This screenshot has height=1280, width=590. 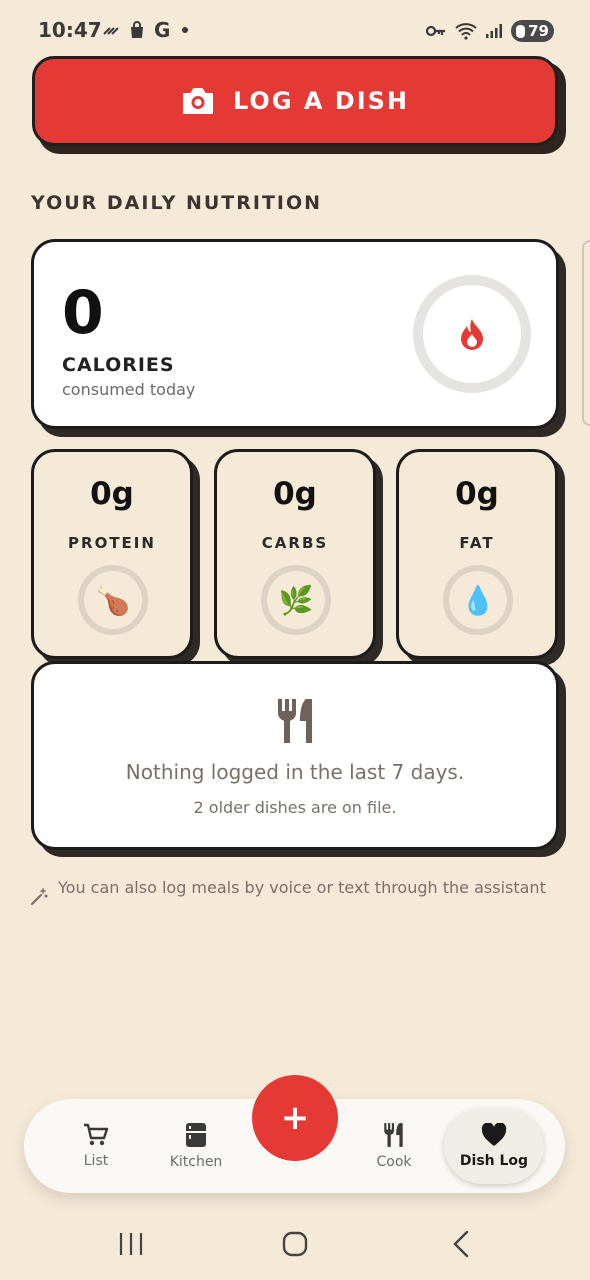 I want to click on notification-dot-icon, so click(x=185, y=30).